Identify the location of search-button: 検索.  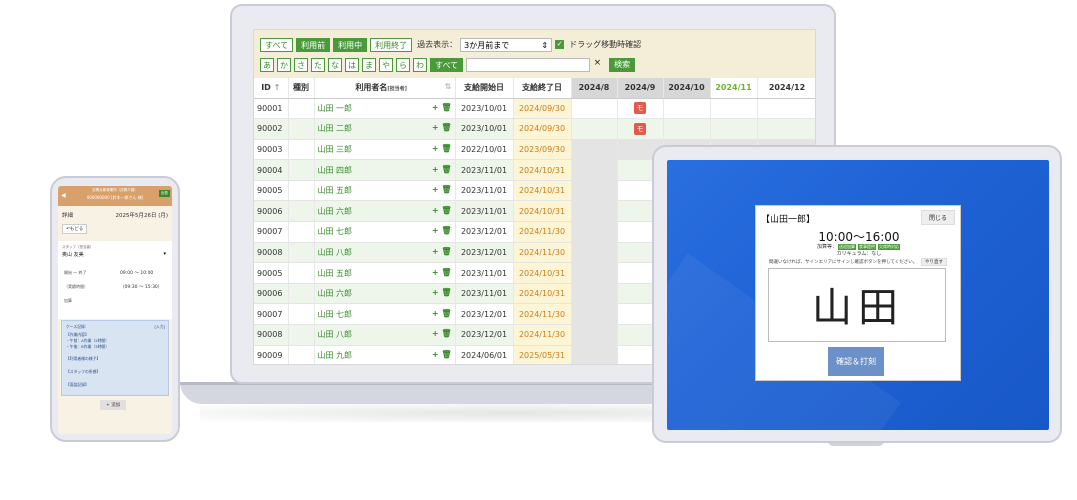
(622, 64).